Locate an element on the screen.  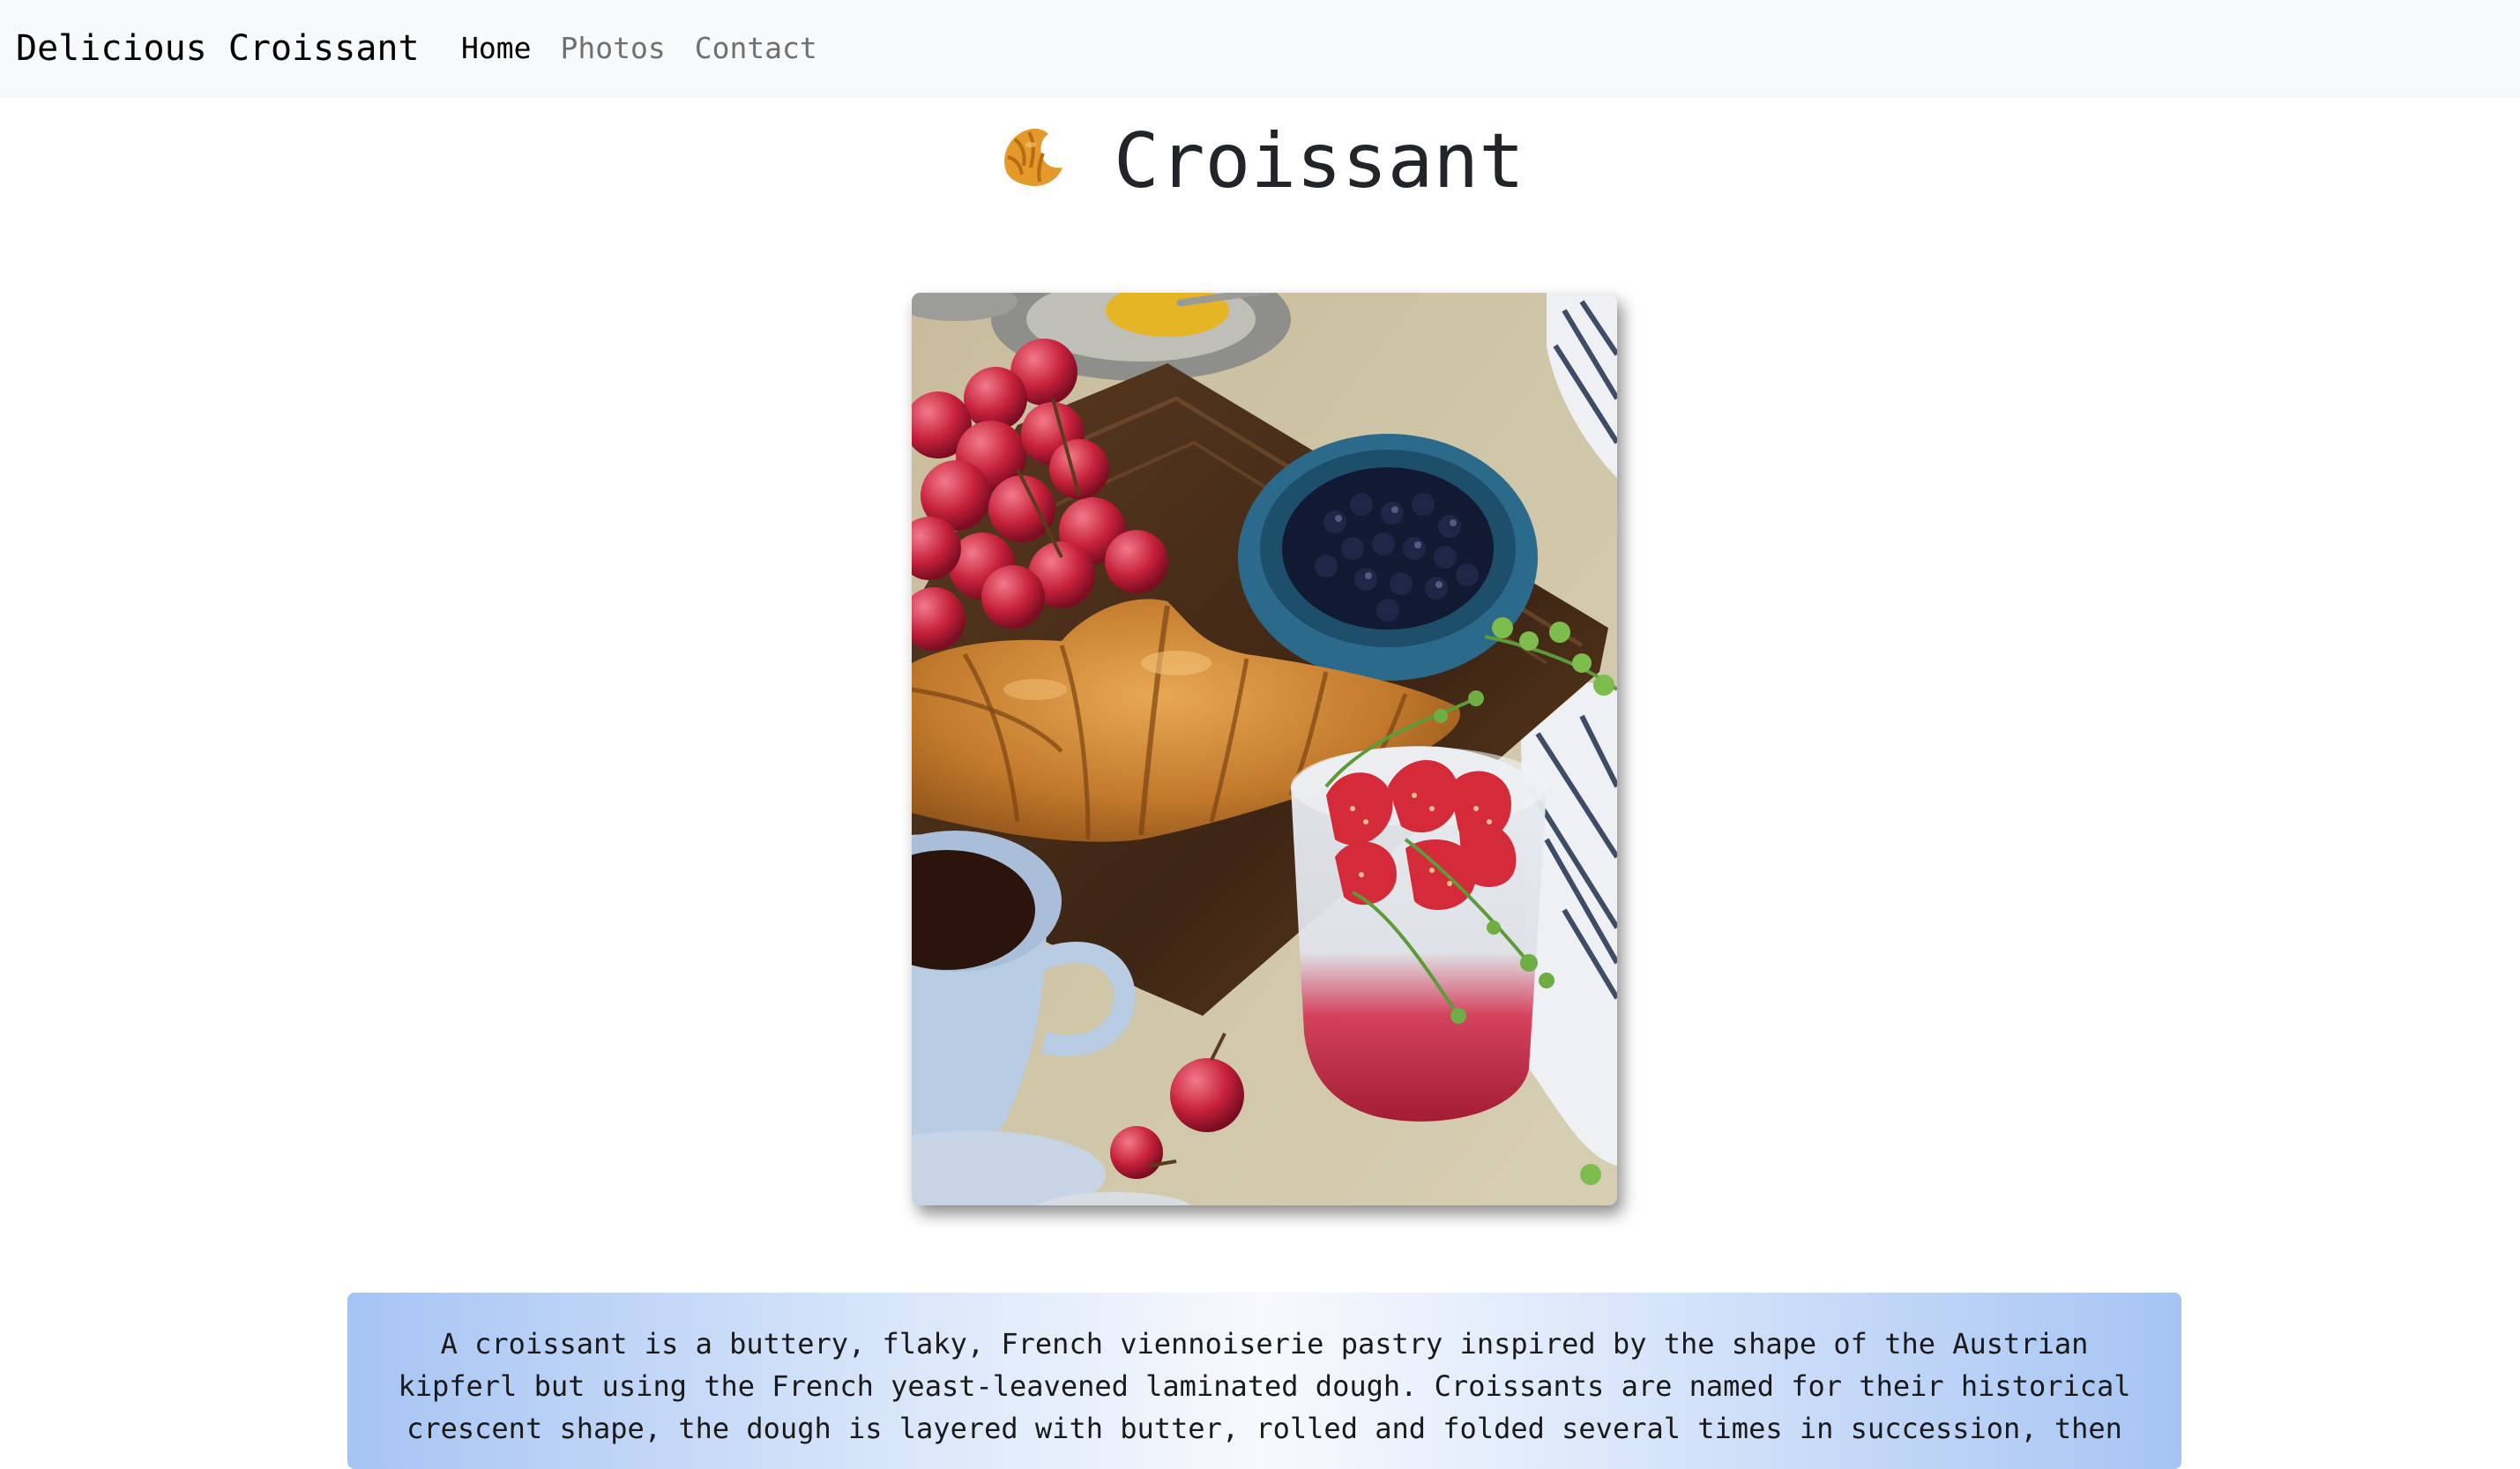
nav-link-contact: Contact is located at coordinates (756, 48).